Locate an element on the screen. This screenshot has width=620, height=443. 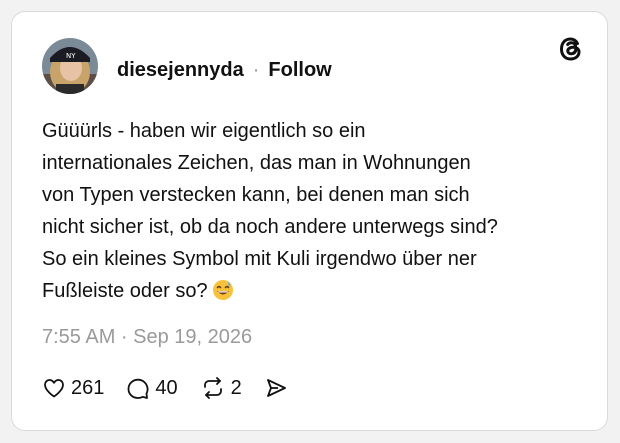
repost-button: 2 is located at coordinates (221, 388).